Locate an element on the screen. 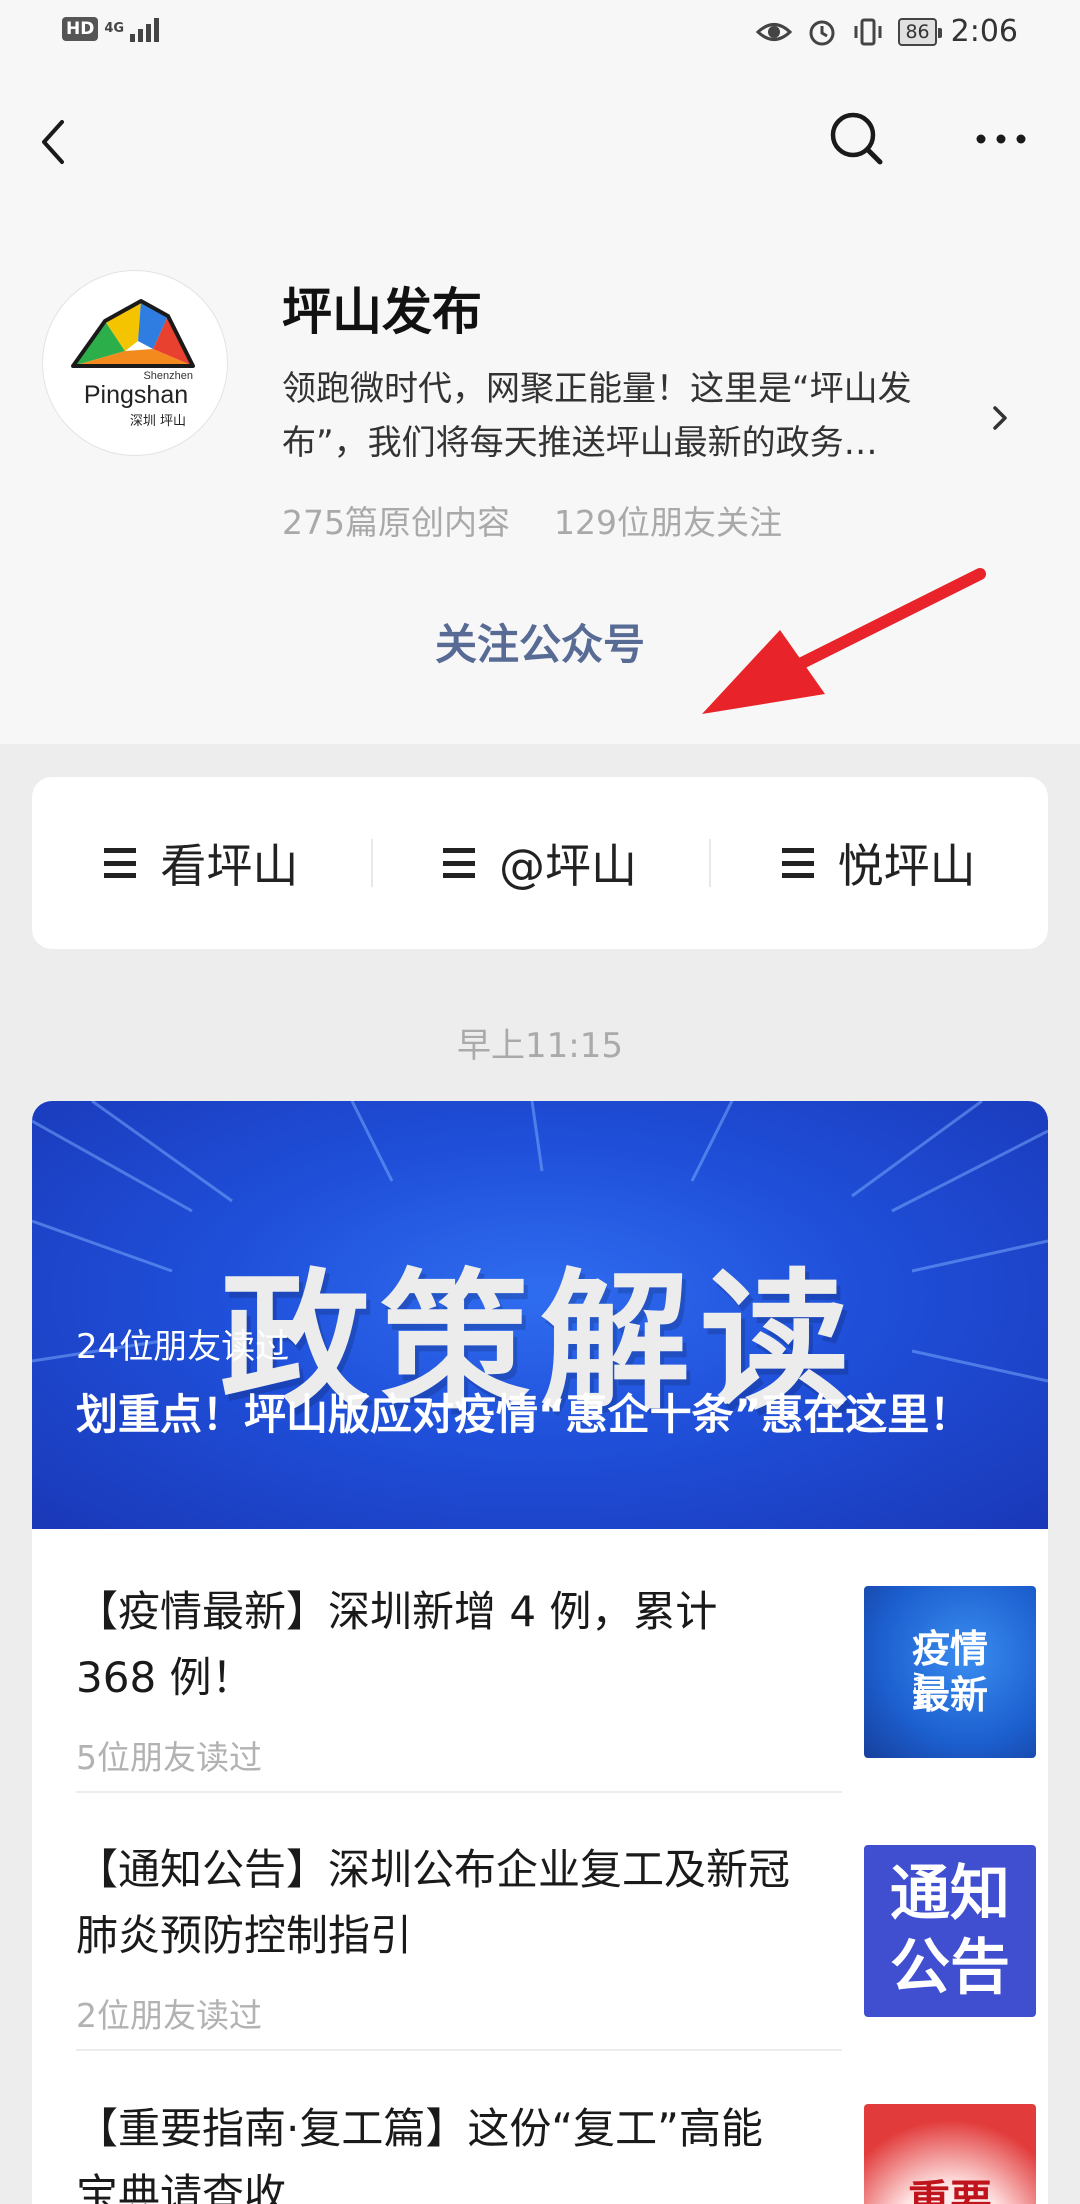 The image size is (1080, 2204). menu-item-at-pingshan: @坪山 is located at coordinates (540, 863).